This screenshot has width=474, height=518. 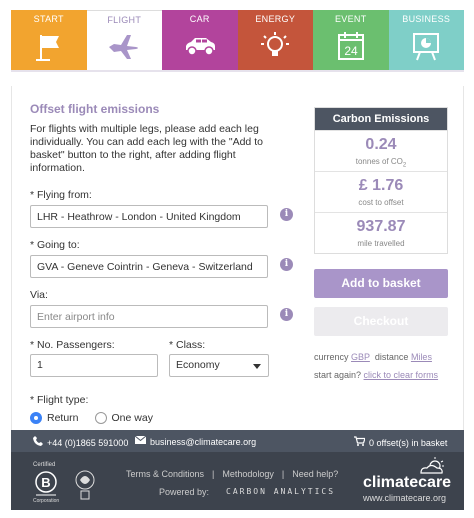 I want to click on one-way-radio, so click(x=100, y=418).